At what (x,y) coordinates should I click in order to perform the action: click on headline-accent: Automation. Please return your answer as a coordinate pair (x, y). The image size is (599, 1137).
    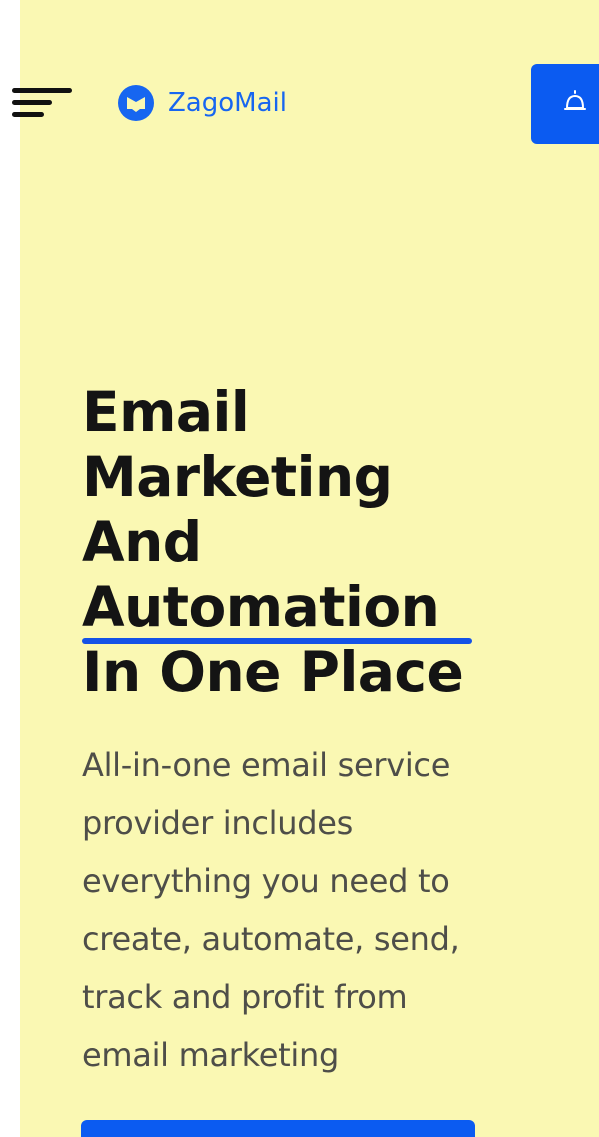
    Looking at the image, I should click on (277, 609).